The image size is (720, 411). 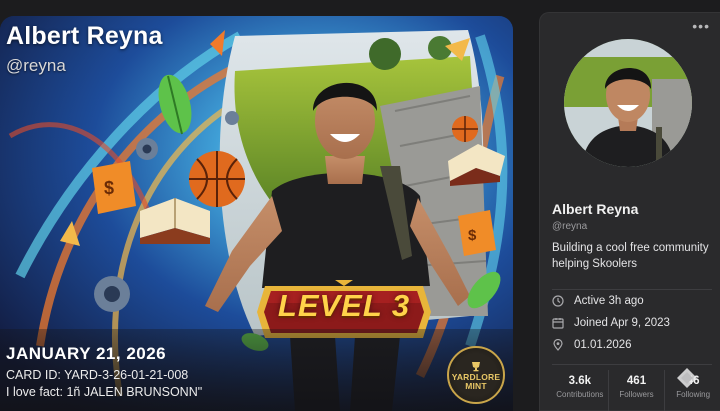 What do you see at coordinates (97, 375) in the screenshot?
I see `card-id: CARD ID: YARD-3-26-01-21-008` at bounding box center [97, 375].